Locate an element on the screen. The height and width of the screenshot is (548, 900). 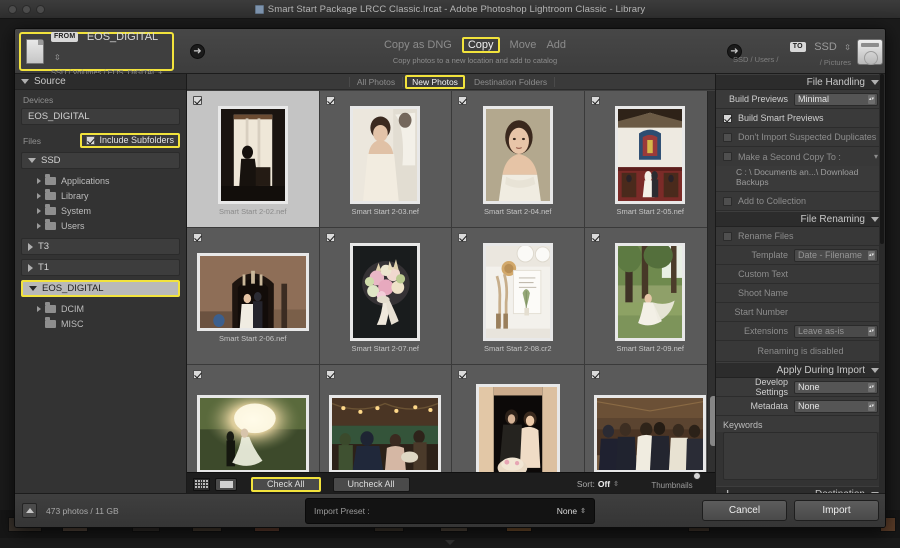
copy-option: Copy is located at coordinates (480, 45).